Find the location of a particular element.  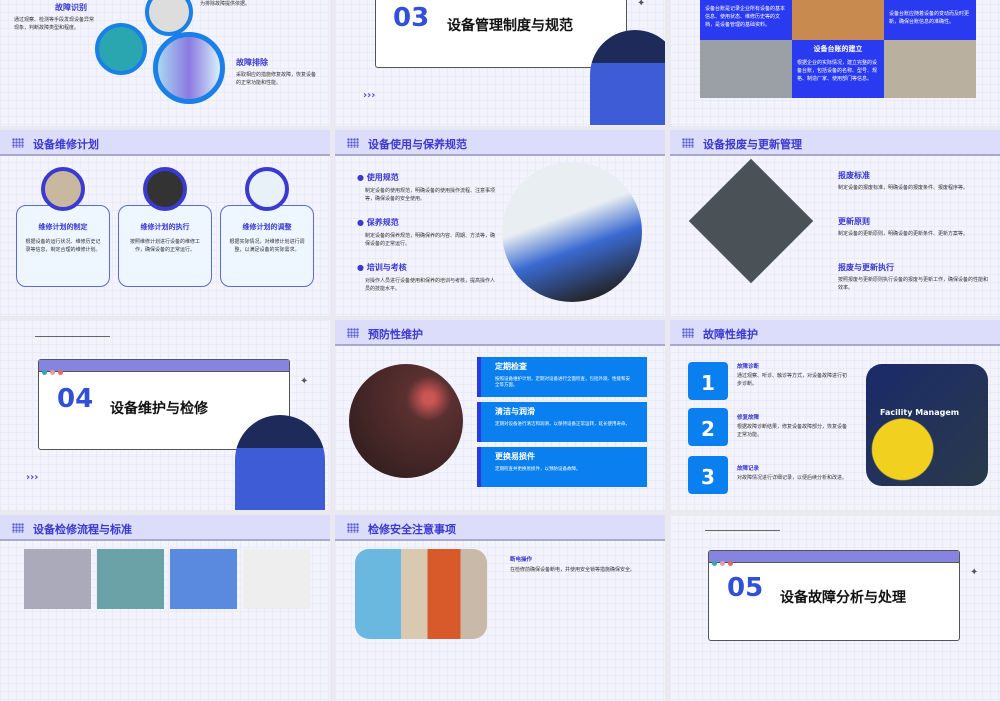

item-desc: 为排除故障提供依据。 is located at coordinates (225, 4).